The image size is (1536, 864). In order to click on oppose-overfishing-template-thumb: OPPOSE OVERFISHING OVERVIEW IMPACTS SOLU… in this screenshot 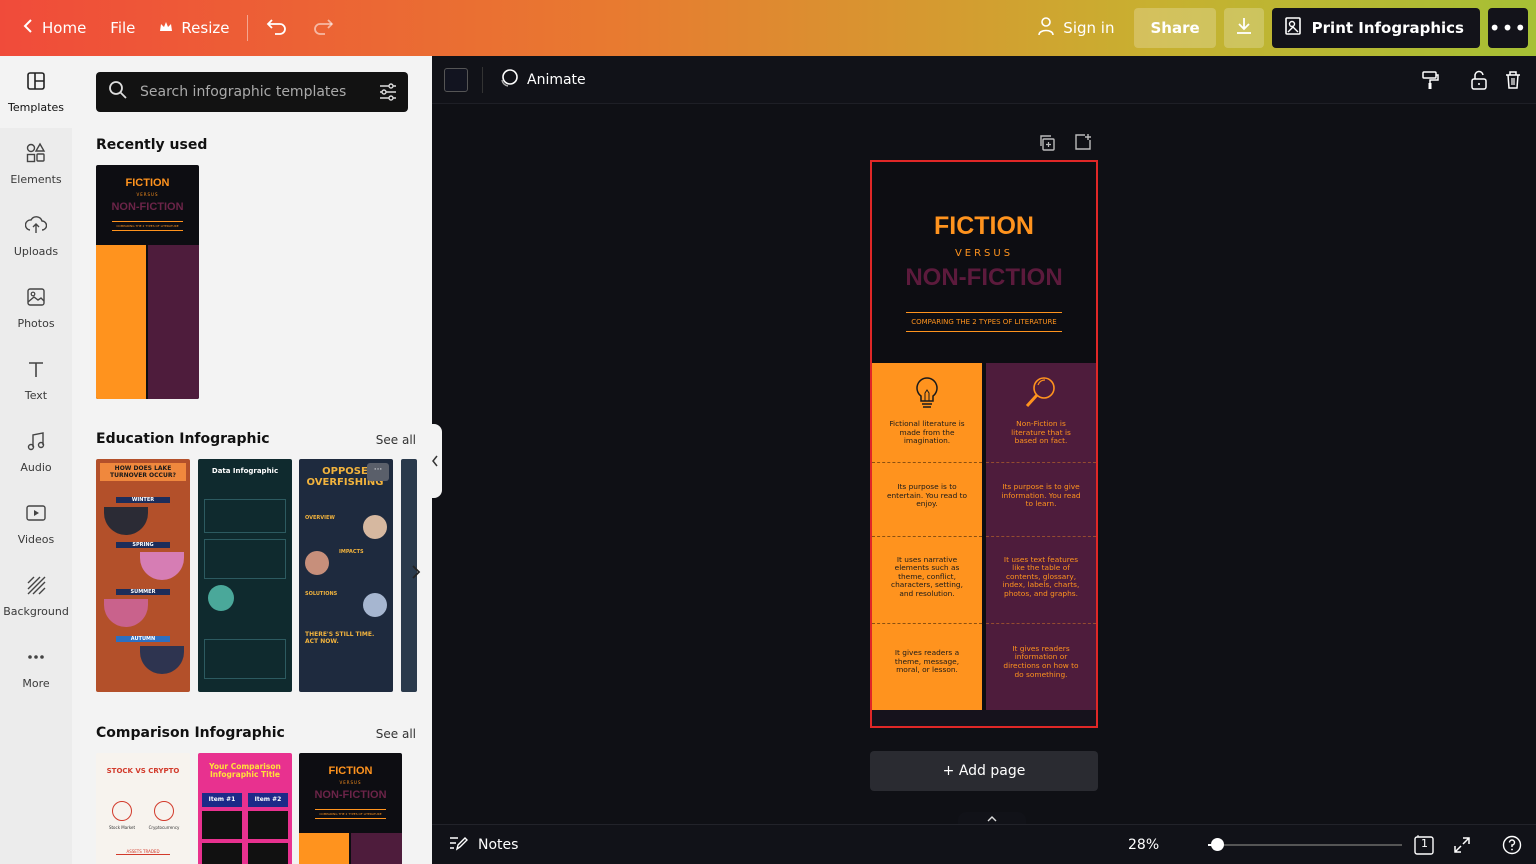, I will do `click(346, 575)`.